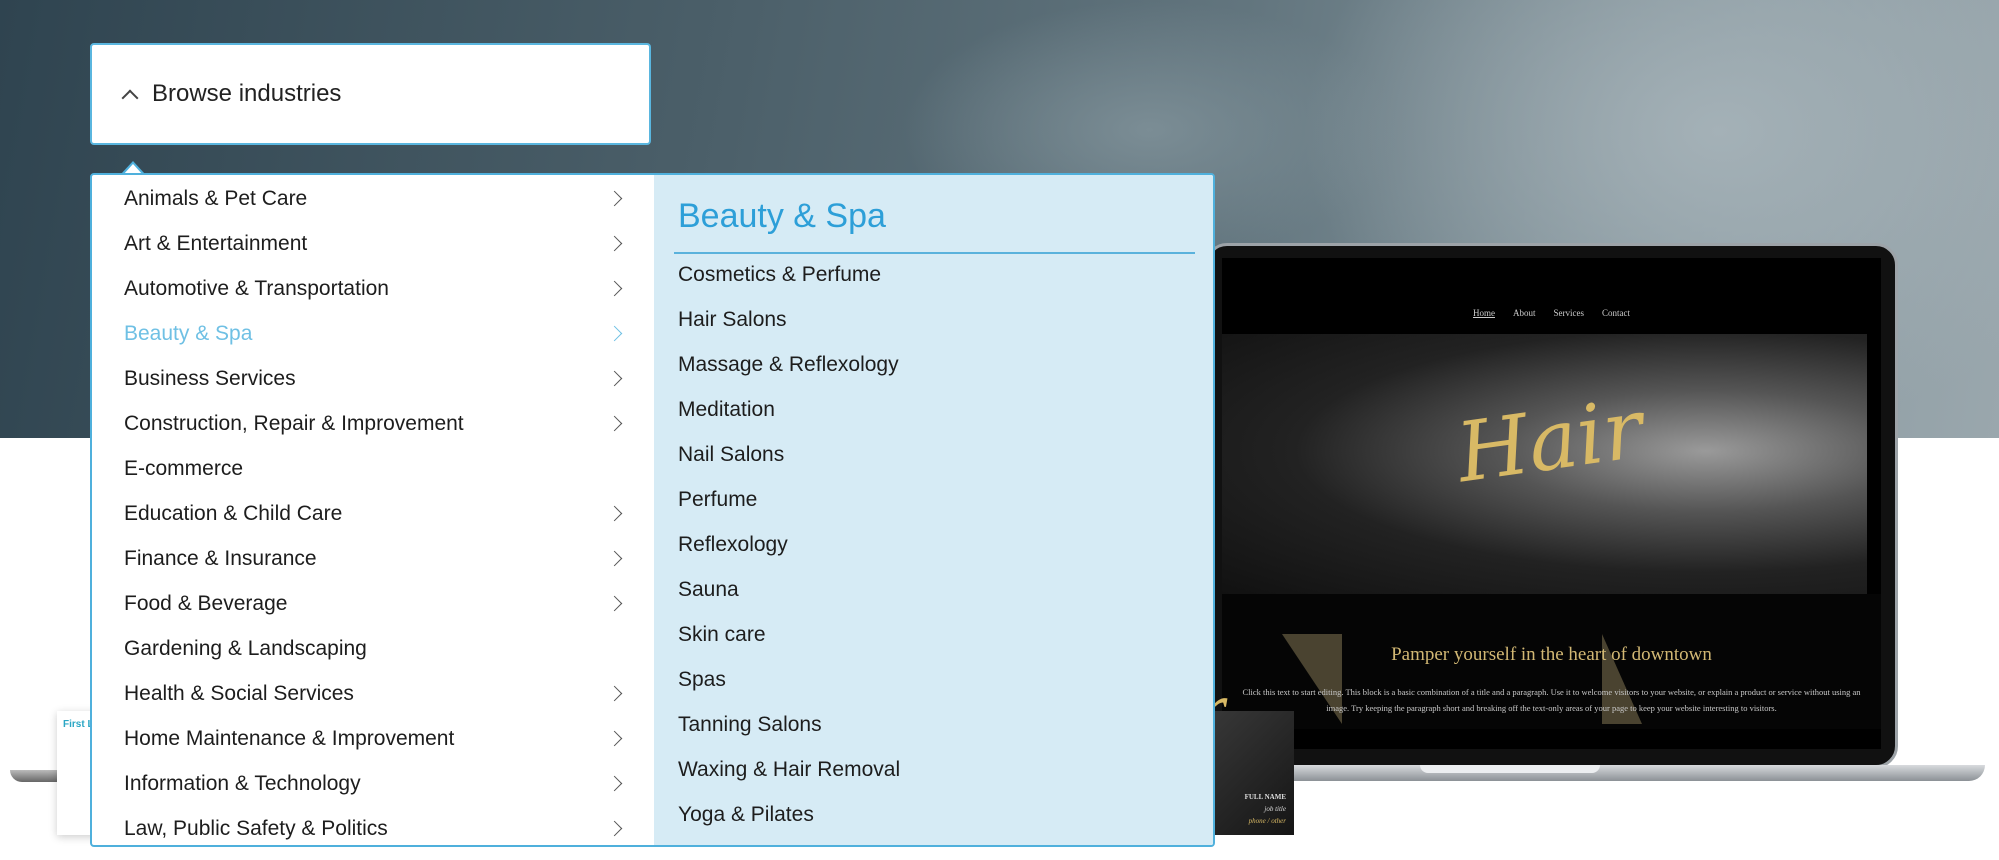 Image resolution: width=1999 pixels, height=860 pixels. Describe the element at coordinates (746, 815) in the screenshot. I see `subcategory-item: Yoga & Pilates` at that location.